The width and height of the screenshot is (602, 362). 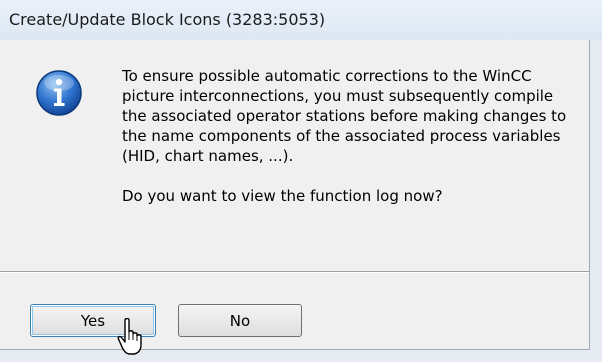 I want to click on no-button: No, so click(x=240, y=320).